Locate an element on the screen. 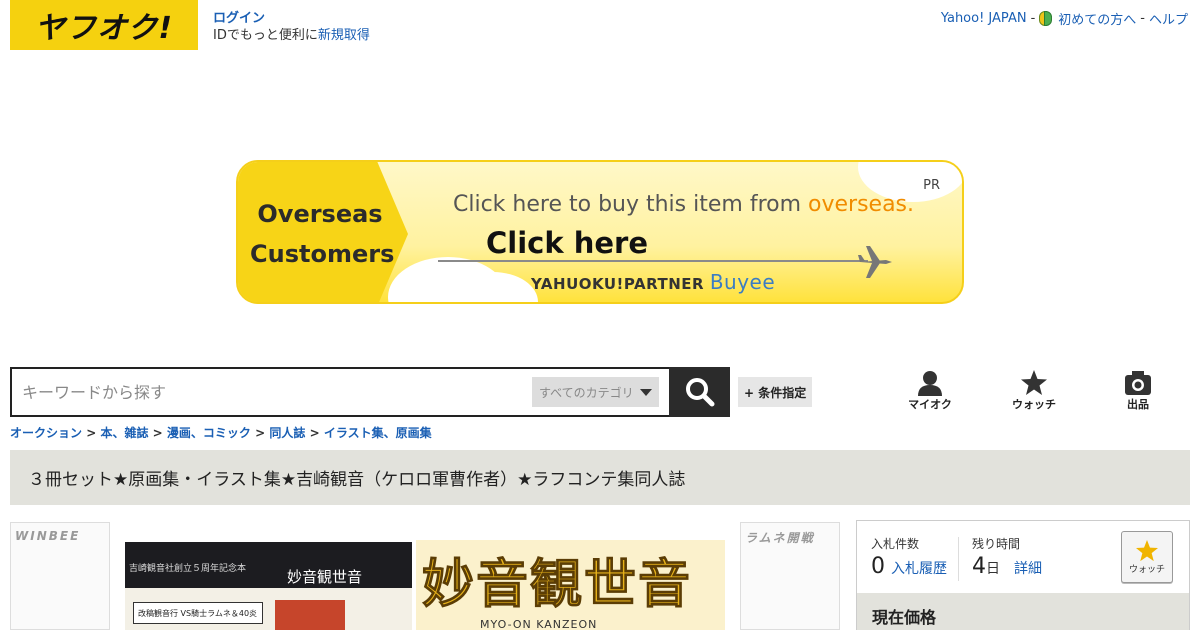 The width and height of the screenshot is (1200, 630). search-bar: すべてのカテゴリ is located at coordinates (370, 392).